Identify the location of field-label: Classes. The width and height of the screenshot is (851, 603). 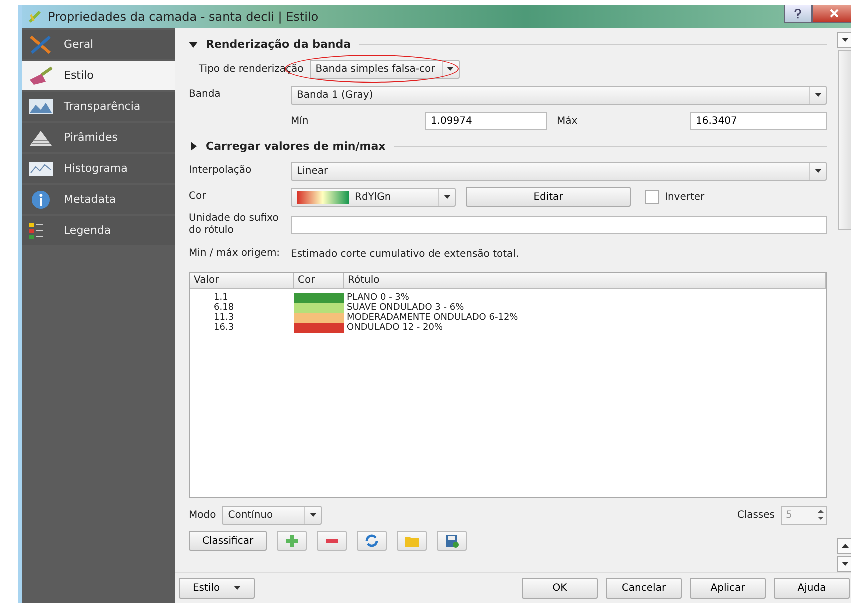
(756, 515).